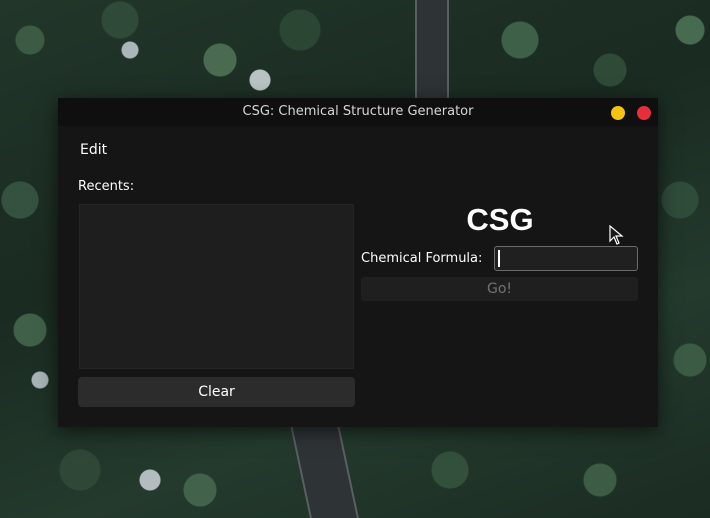 Image resolution: width=710 pixels, height=518 pixels. Describe the element at coordinates (644, 113) in the screenshot. I see `close-button` at that location.